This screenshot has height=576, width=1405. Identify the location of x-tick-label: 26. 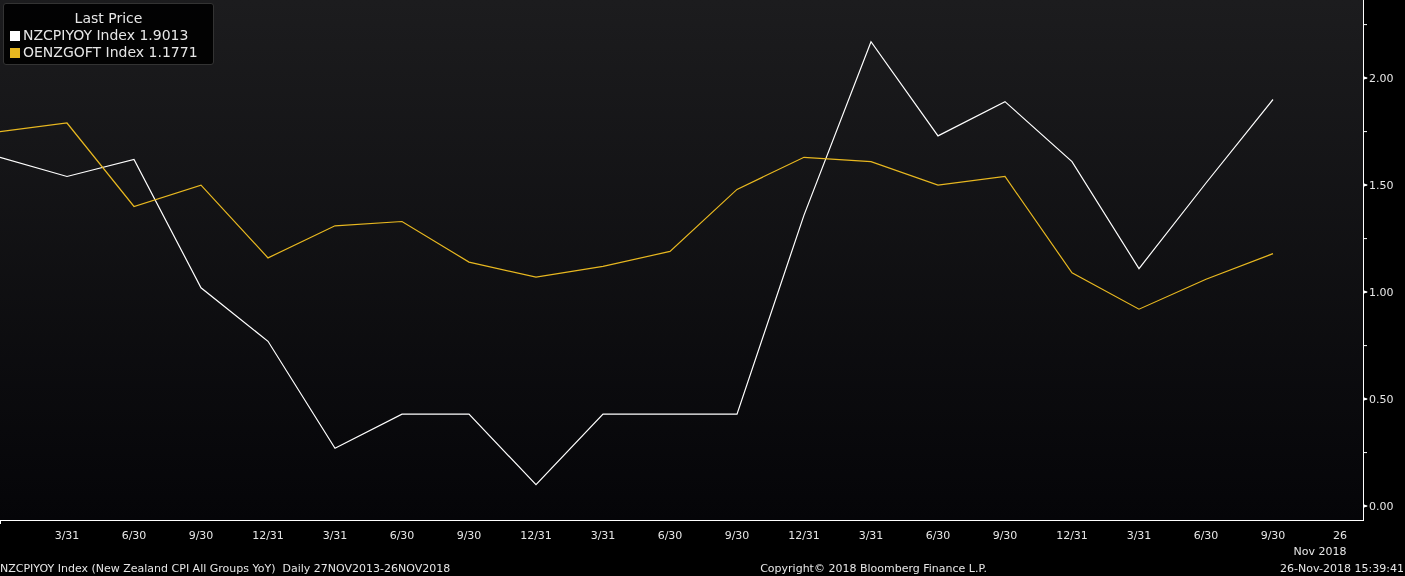
(1340, 535).